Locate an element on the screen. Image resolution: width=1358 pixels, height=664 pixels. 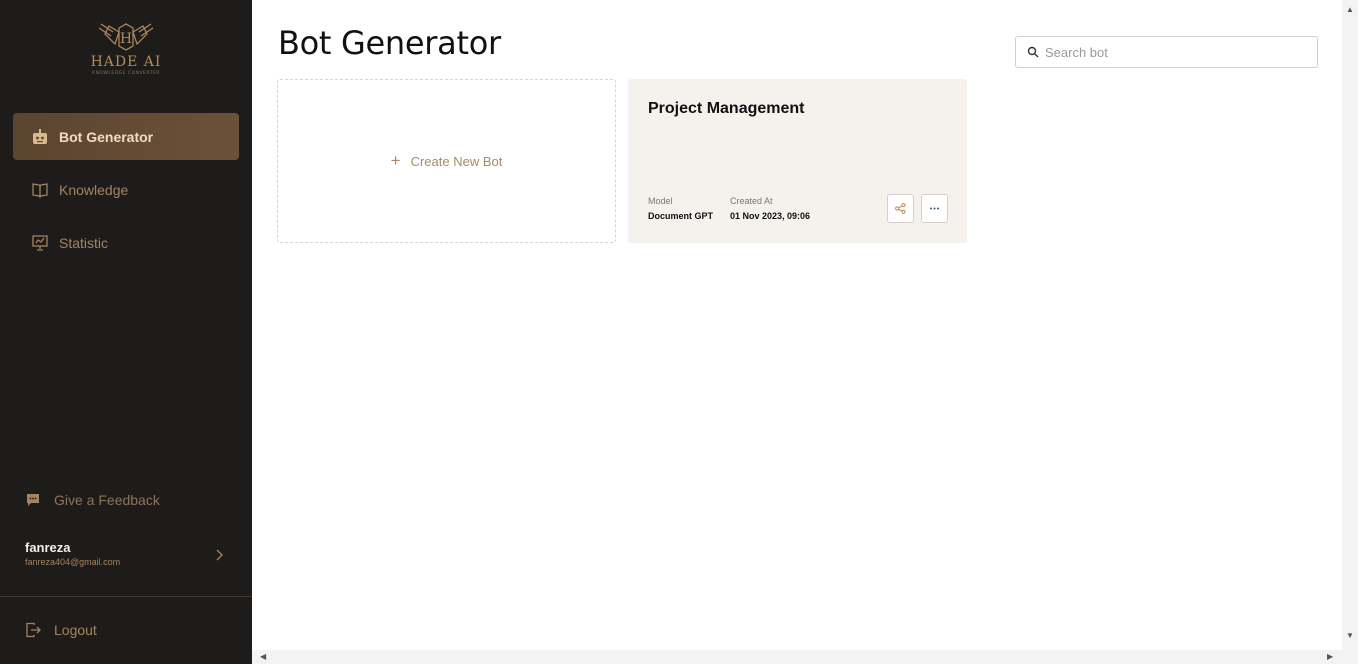
feedback-label: Give a Feedback is located at coordinates (107, 500).